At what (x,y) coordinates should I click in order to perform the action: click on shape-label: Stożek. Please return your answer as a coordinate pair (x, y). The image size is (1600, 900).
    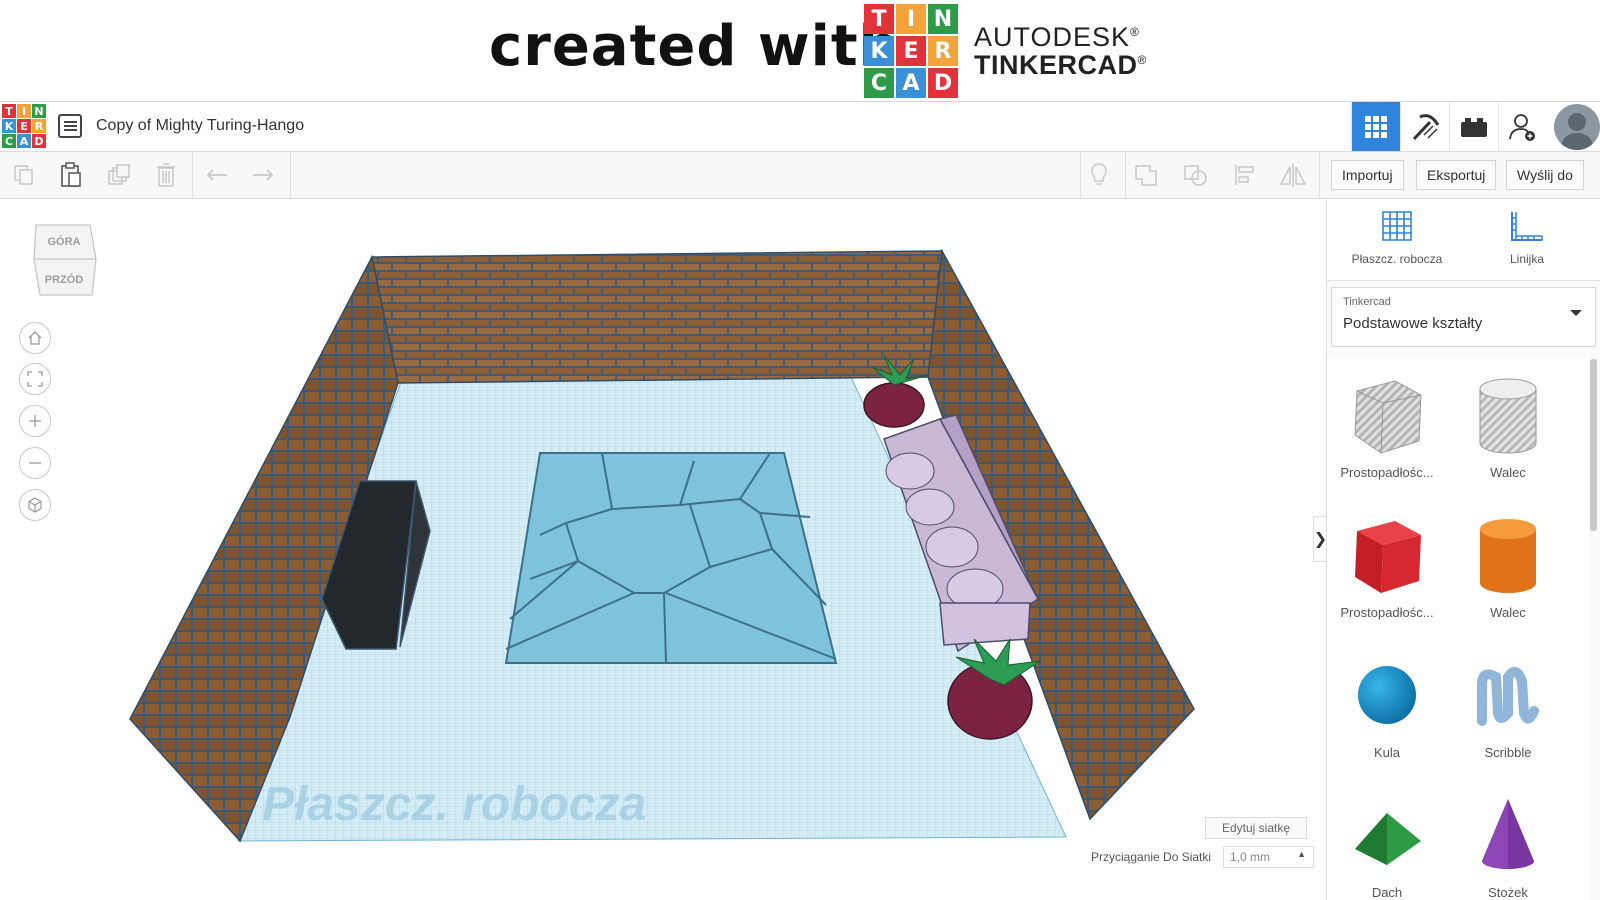
    Looking at the image, I should click on (1508, 892).